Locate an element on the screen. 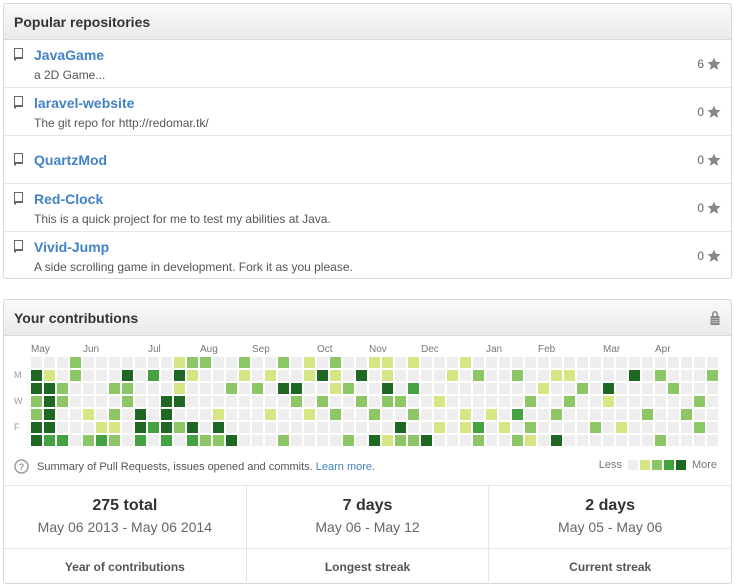 The width and height of the screenshot is (737, 587). repo-name-link: JavaGame is located at coordinates (69, 55).